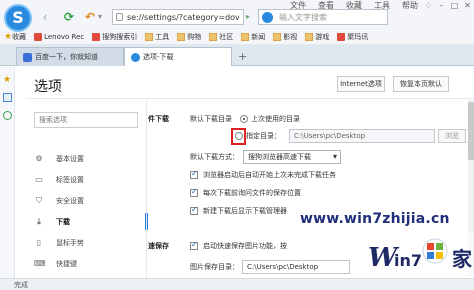  Describe the element at coordinates (87, 221) in the screenshot. I see `nav-download: ⤓ 下载` at that location.